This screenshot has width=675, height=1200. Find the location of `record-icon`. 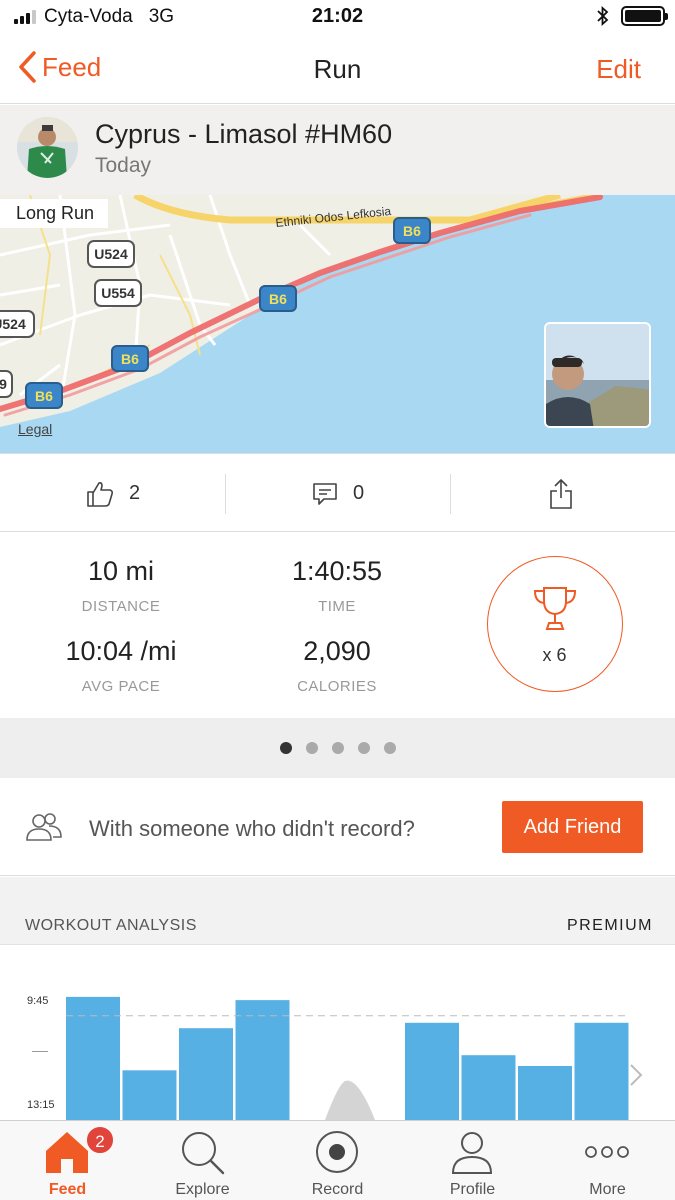

record-icon is located at coordinates (337, 1152).